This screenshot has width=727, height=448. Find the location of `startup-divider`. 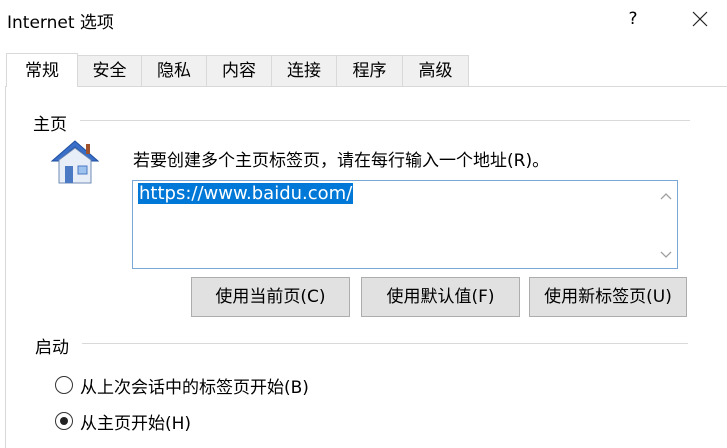

startup-divider is located at coordinates (385, 343).